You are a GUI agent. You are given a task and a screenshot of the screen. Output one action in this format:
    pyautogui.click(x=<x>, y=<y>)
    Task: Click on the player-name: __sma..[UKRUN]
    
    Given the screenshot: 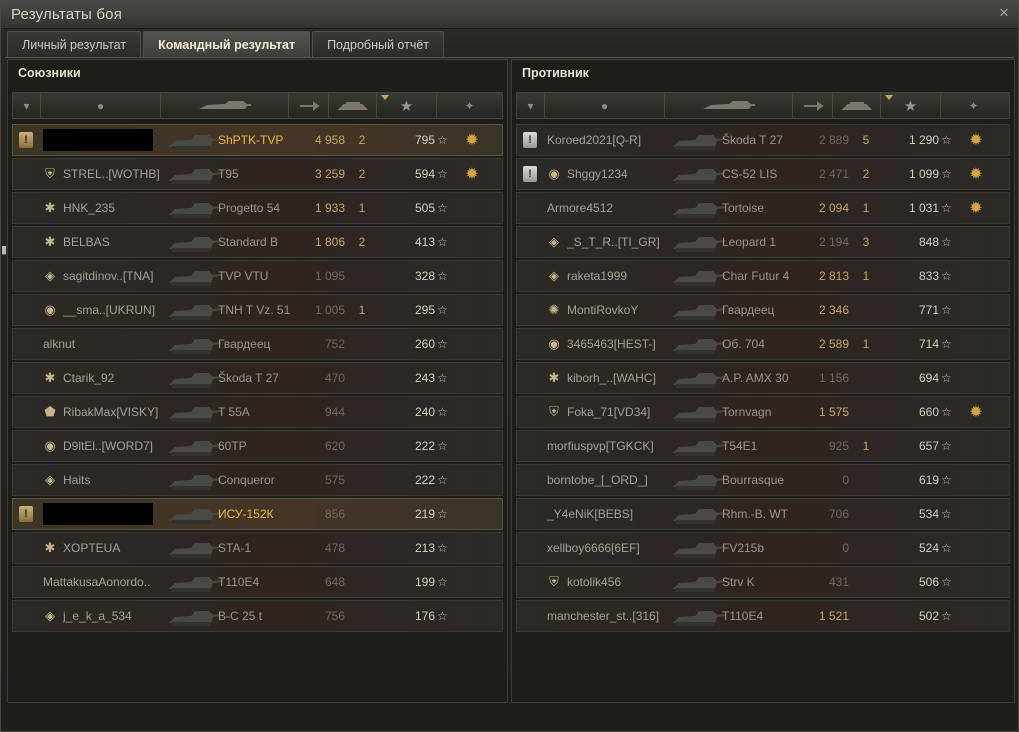 What is the action you would take?
    pyautogui.click(x=118, y=310)
    